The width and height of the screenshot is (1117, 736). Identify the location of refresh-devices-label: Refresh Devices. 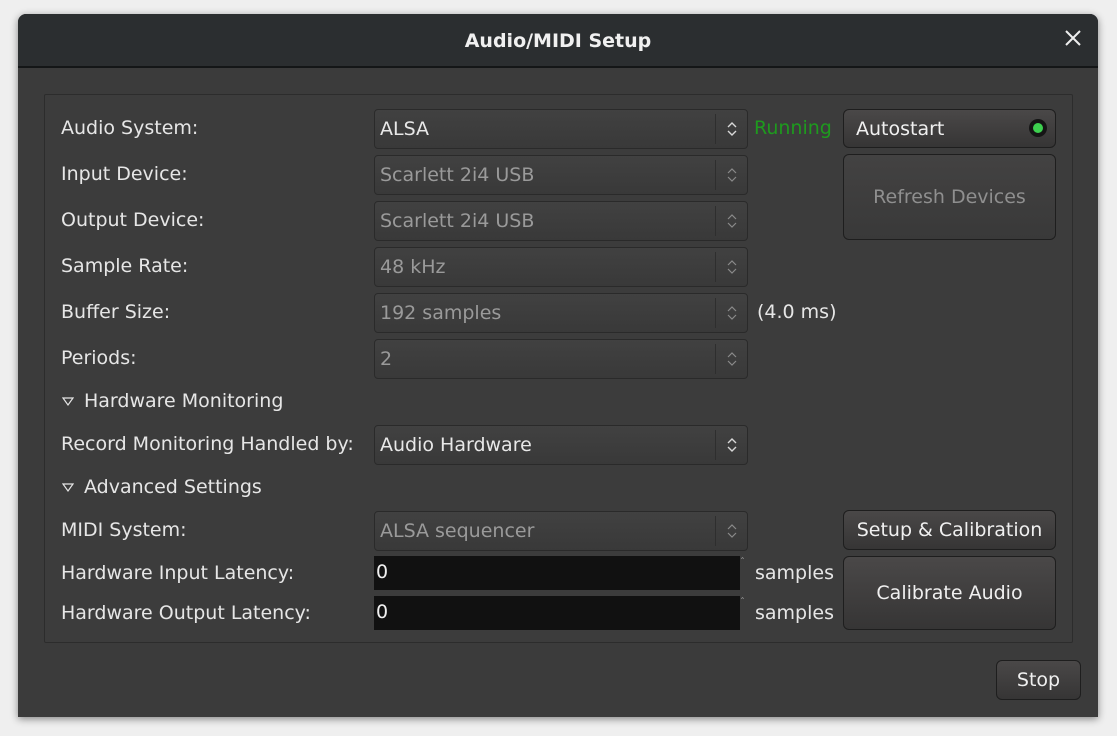
(949, 197).